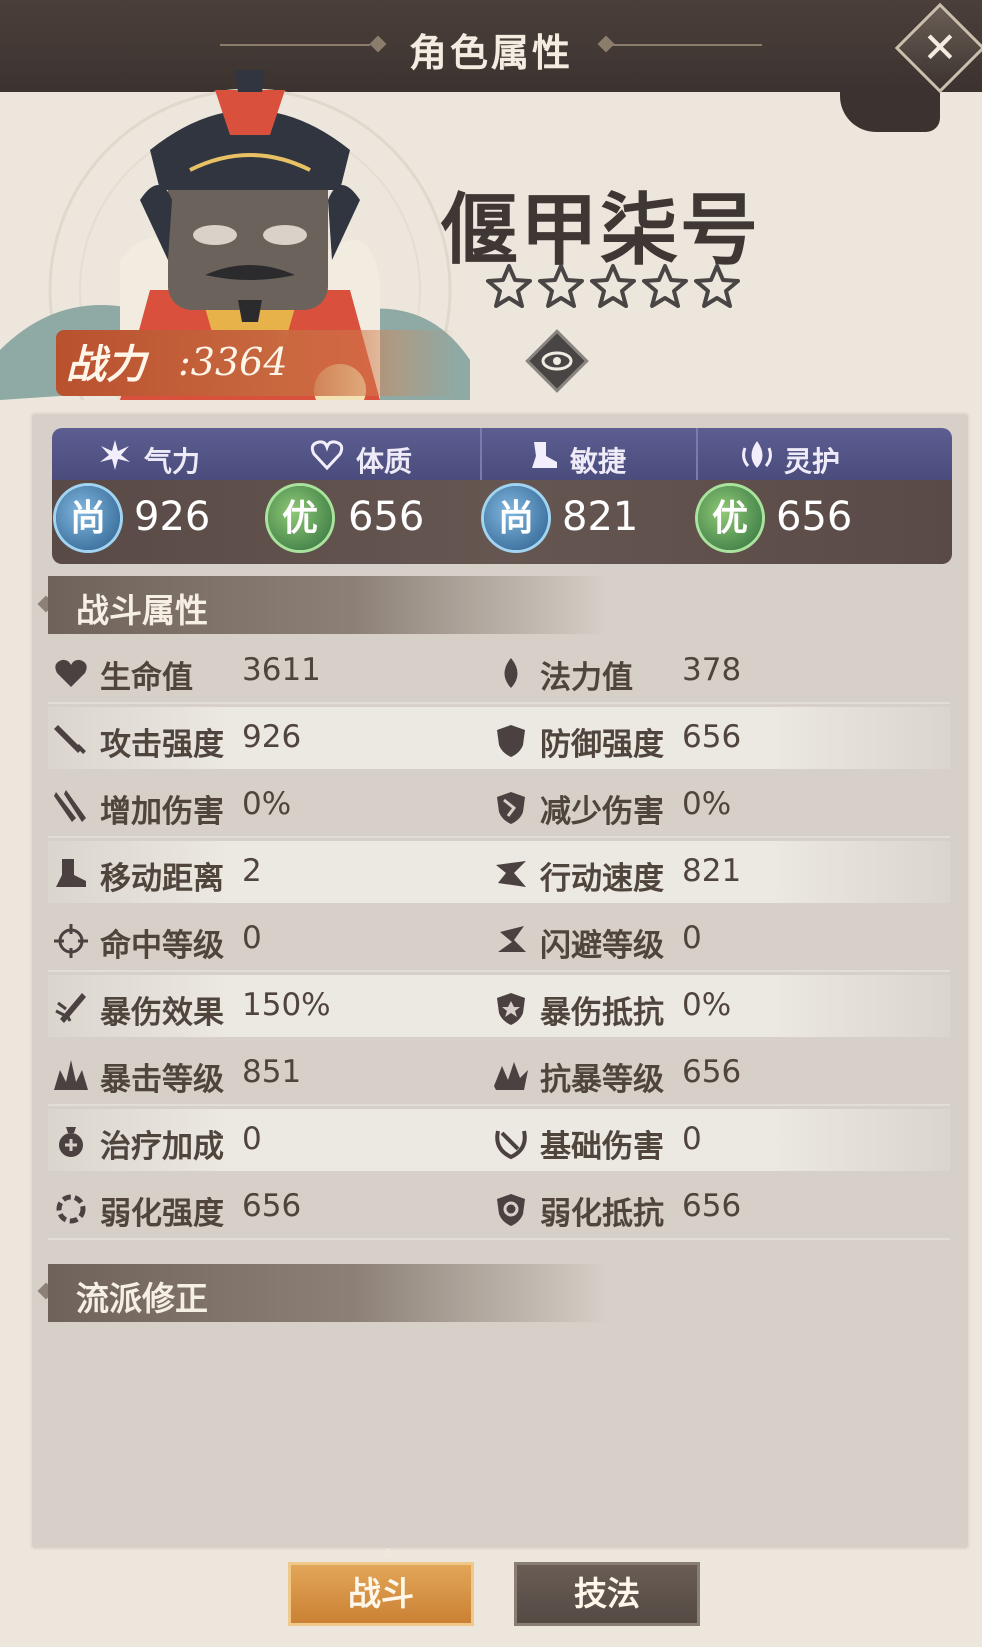  Describe the element at coordinates (557, 361) in the screenshot. I see `eye-icon` at that location.